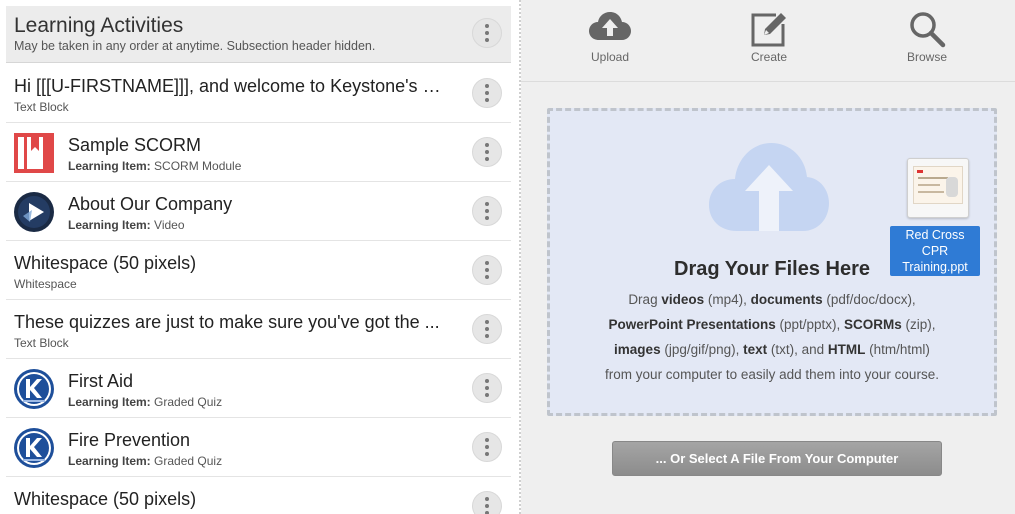  I want to click on select-file-button: ... Or Select A File From Your Computer, so click(777, 458).